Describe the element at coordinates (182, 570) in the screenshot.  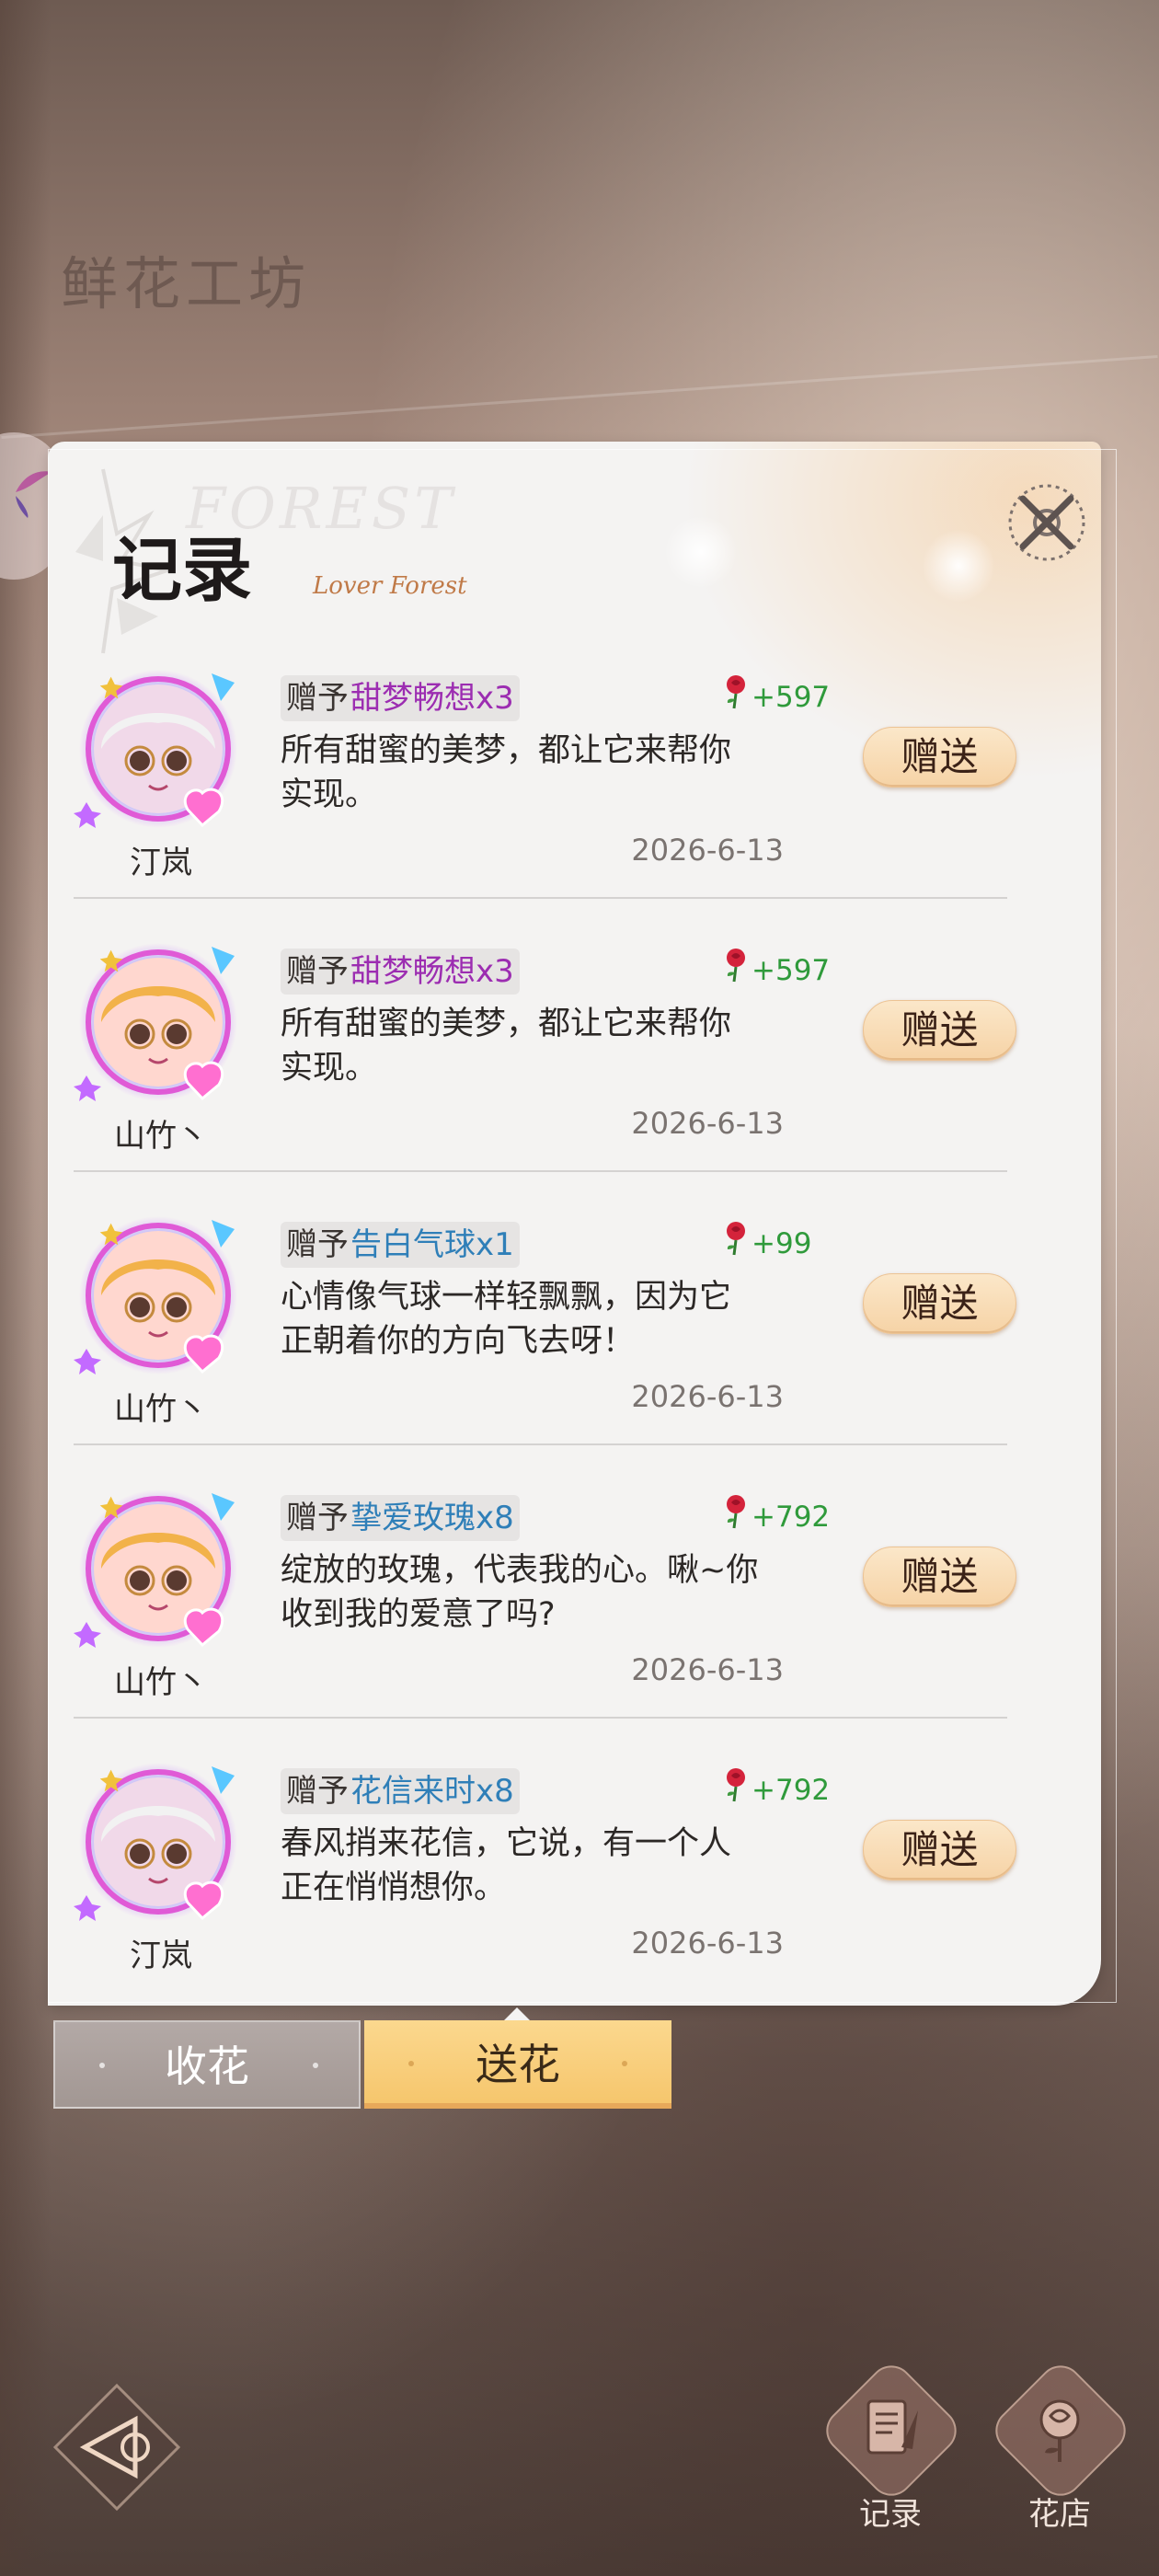
I see `panel-title: 记录` at that location.